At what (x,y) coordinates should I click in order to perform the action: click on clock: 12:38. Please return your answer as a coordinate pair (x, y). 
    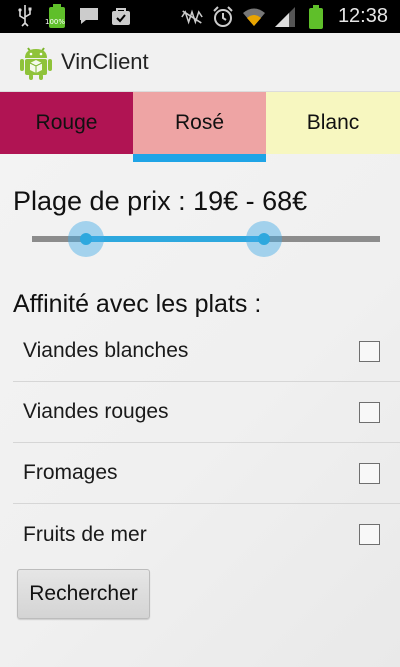
    Looking at the image, I should click on (362, 16).